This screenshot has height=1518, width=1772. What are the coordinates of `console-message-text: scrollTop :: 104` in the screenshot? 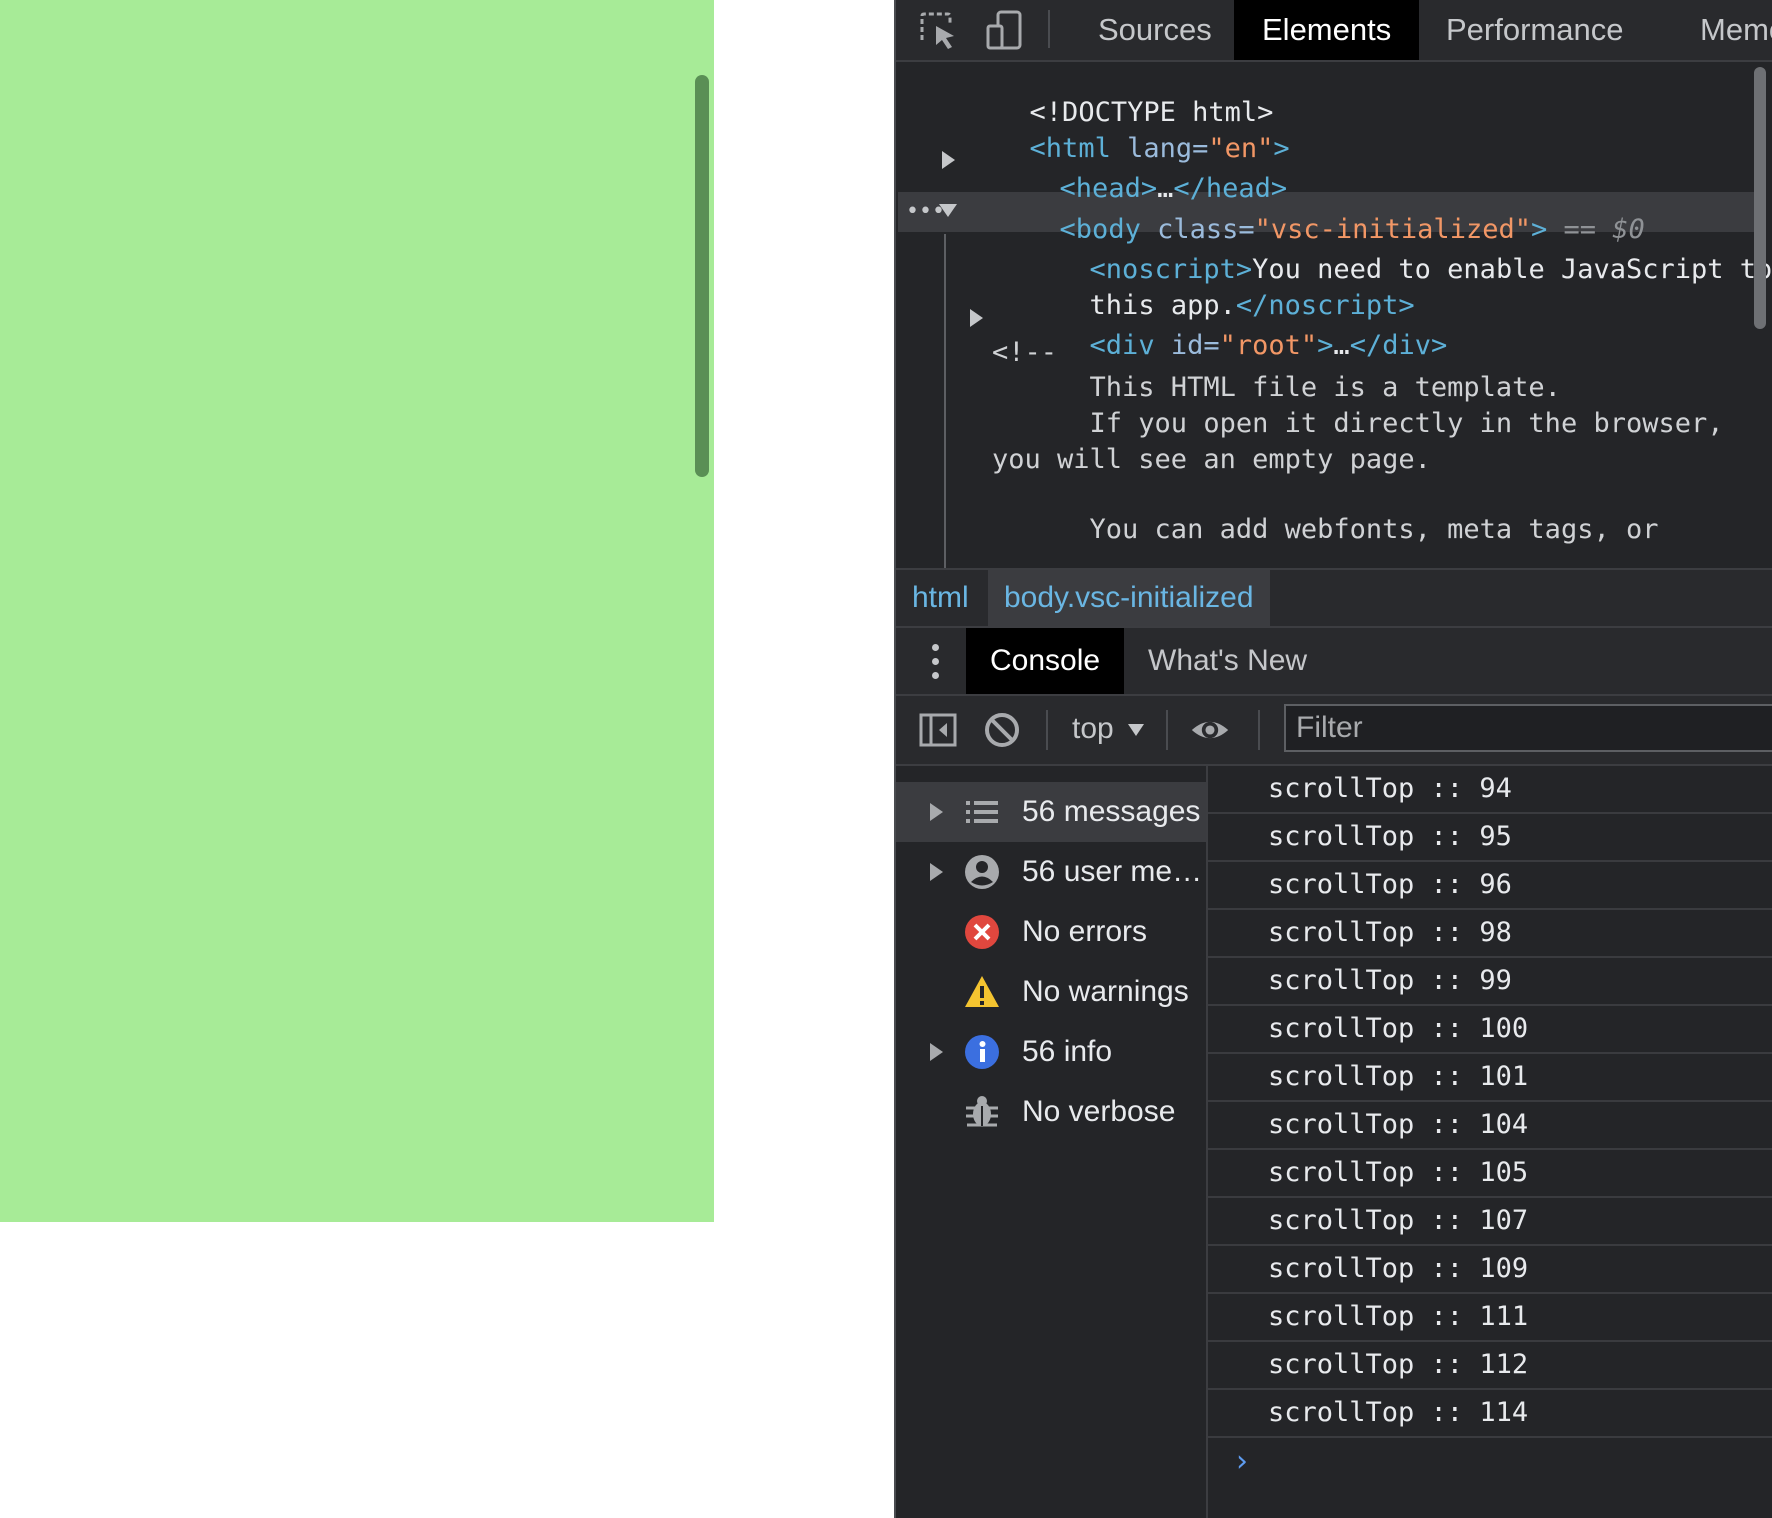 It's located at (1398, 1124).